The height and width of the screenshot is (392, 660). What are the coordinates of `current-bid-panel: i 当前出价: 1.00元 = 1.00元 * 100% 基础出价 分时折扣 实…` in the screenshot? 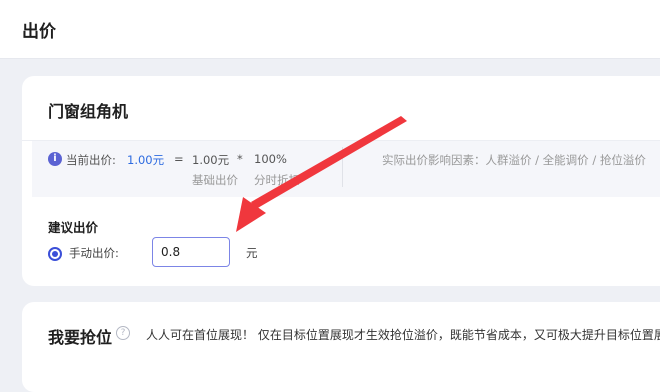 It's located at (346, 169).